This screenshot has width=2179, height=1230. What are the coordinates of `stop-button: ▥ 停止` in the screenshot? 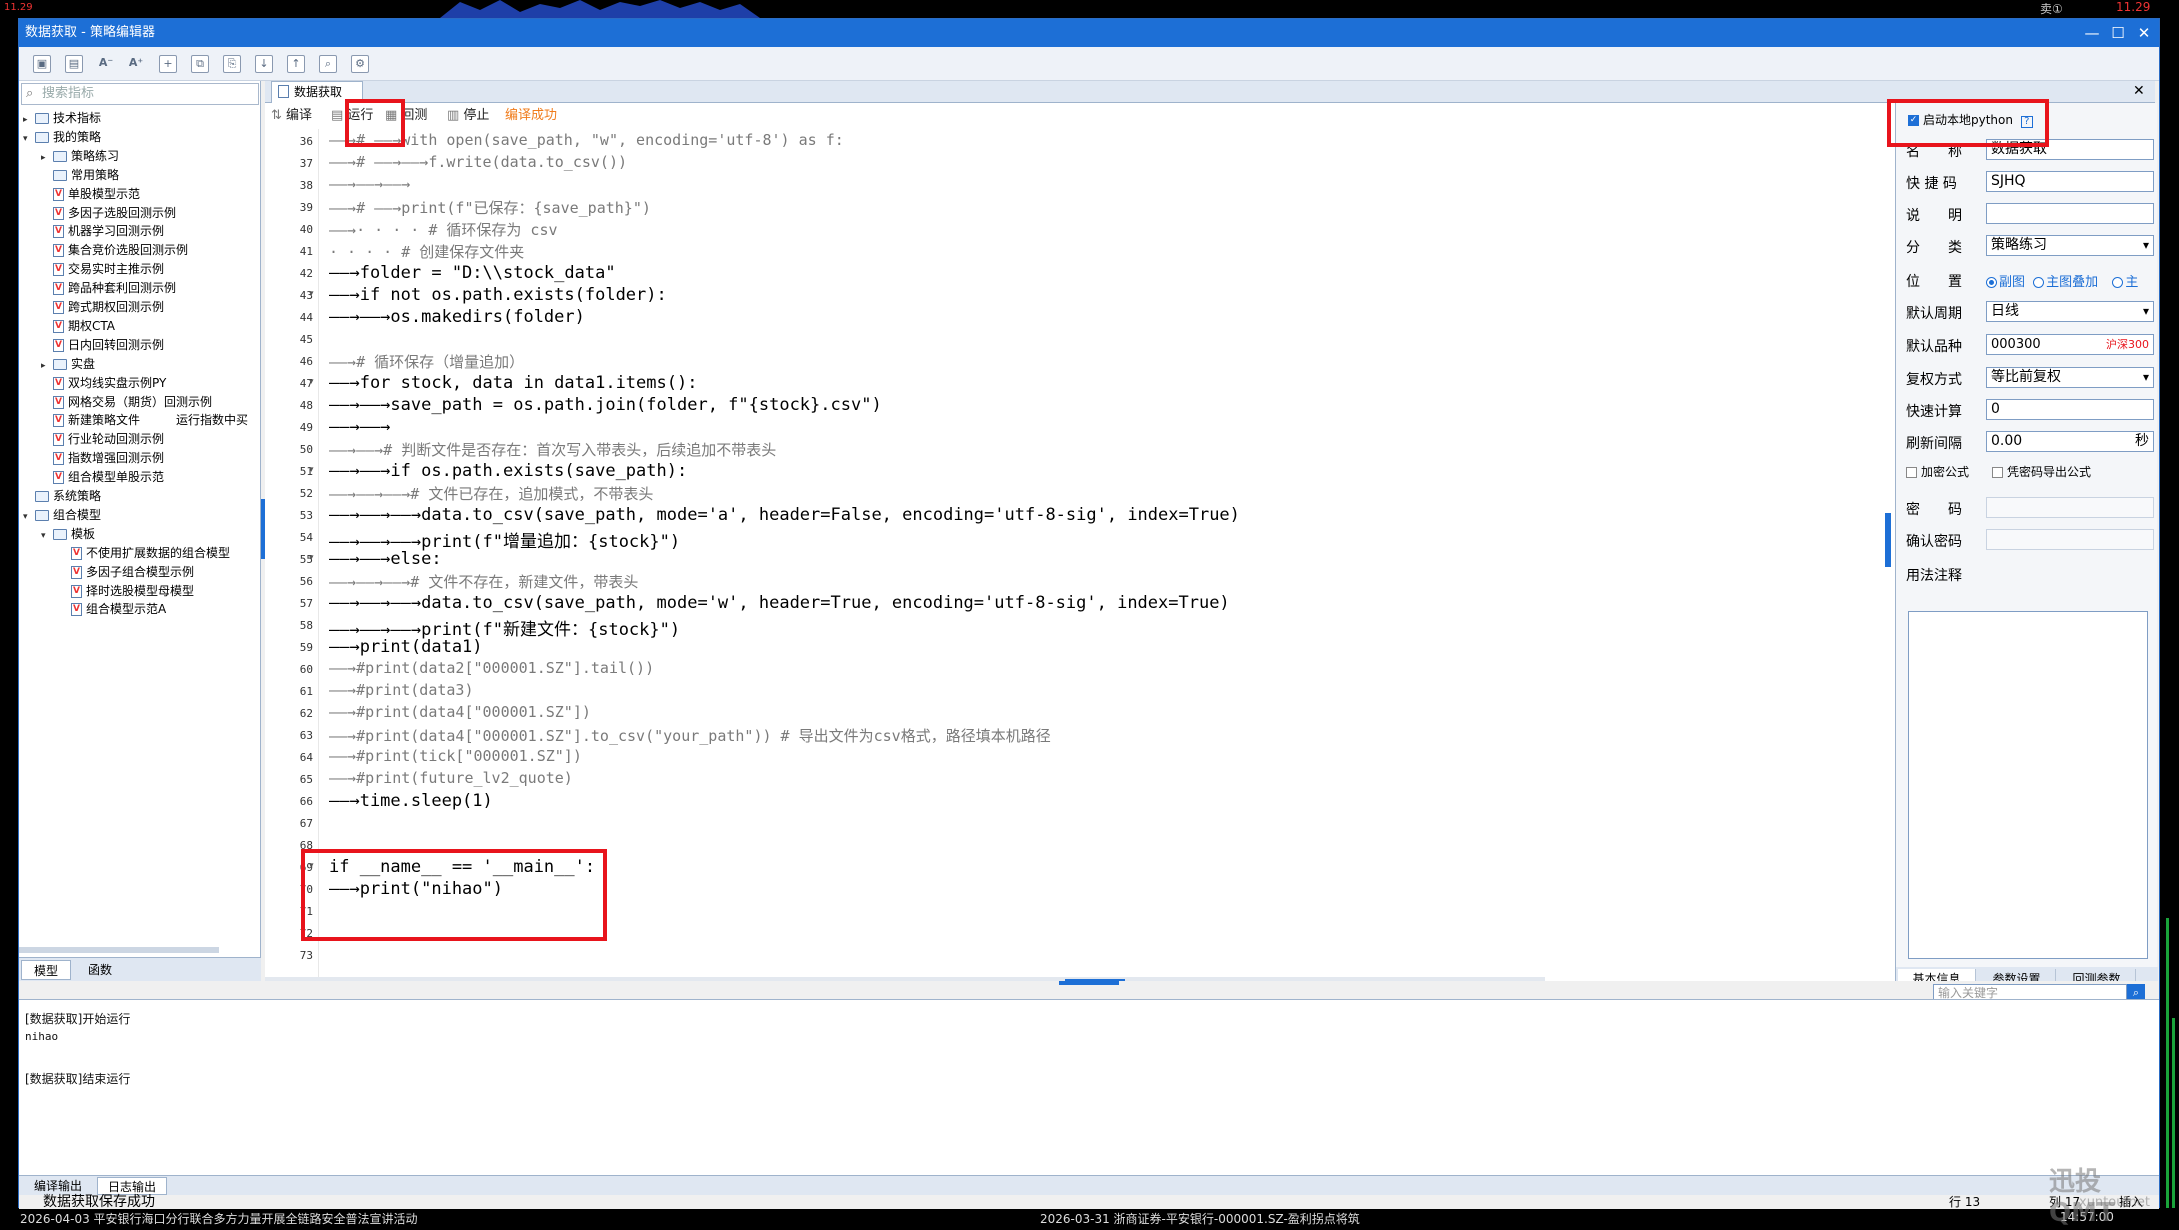 It's located at (468, 116).